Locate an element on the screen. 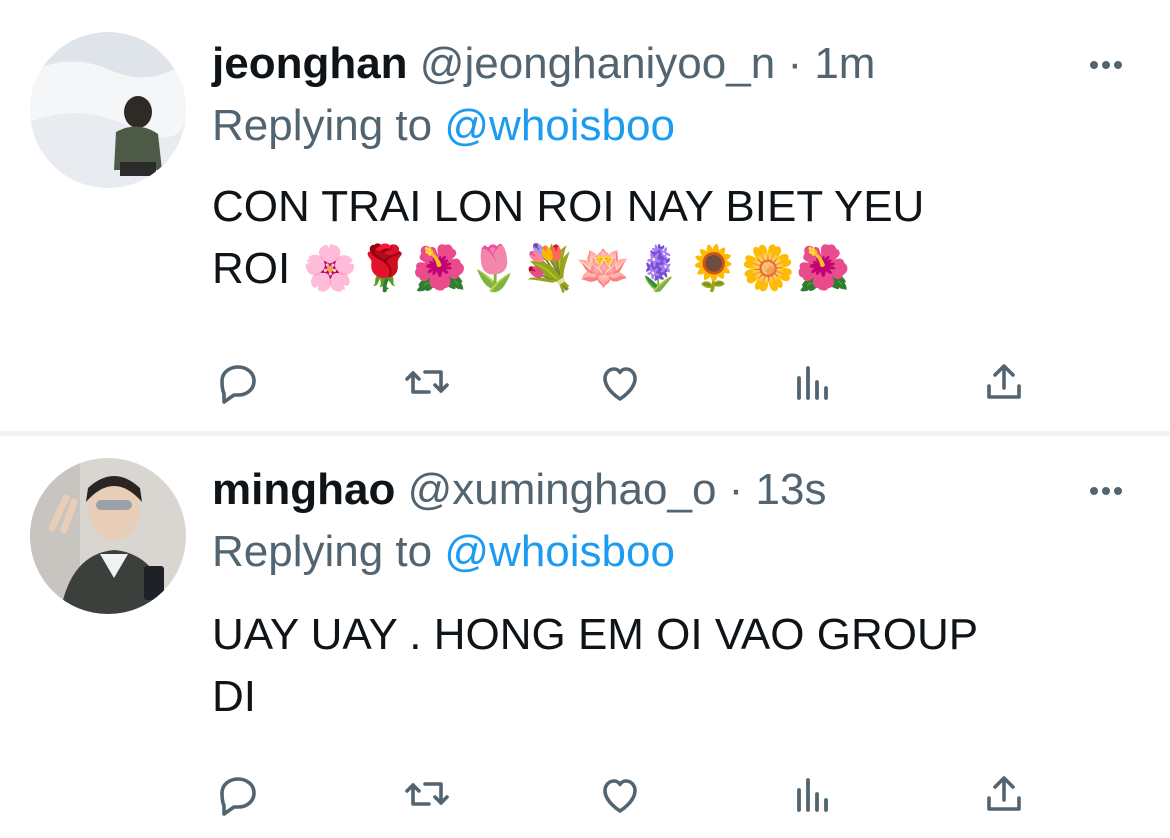  tweet-text: UAY UAY . HONG EM OI VAO GROUP DI is located at coordinates (672, 666).